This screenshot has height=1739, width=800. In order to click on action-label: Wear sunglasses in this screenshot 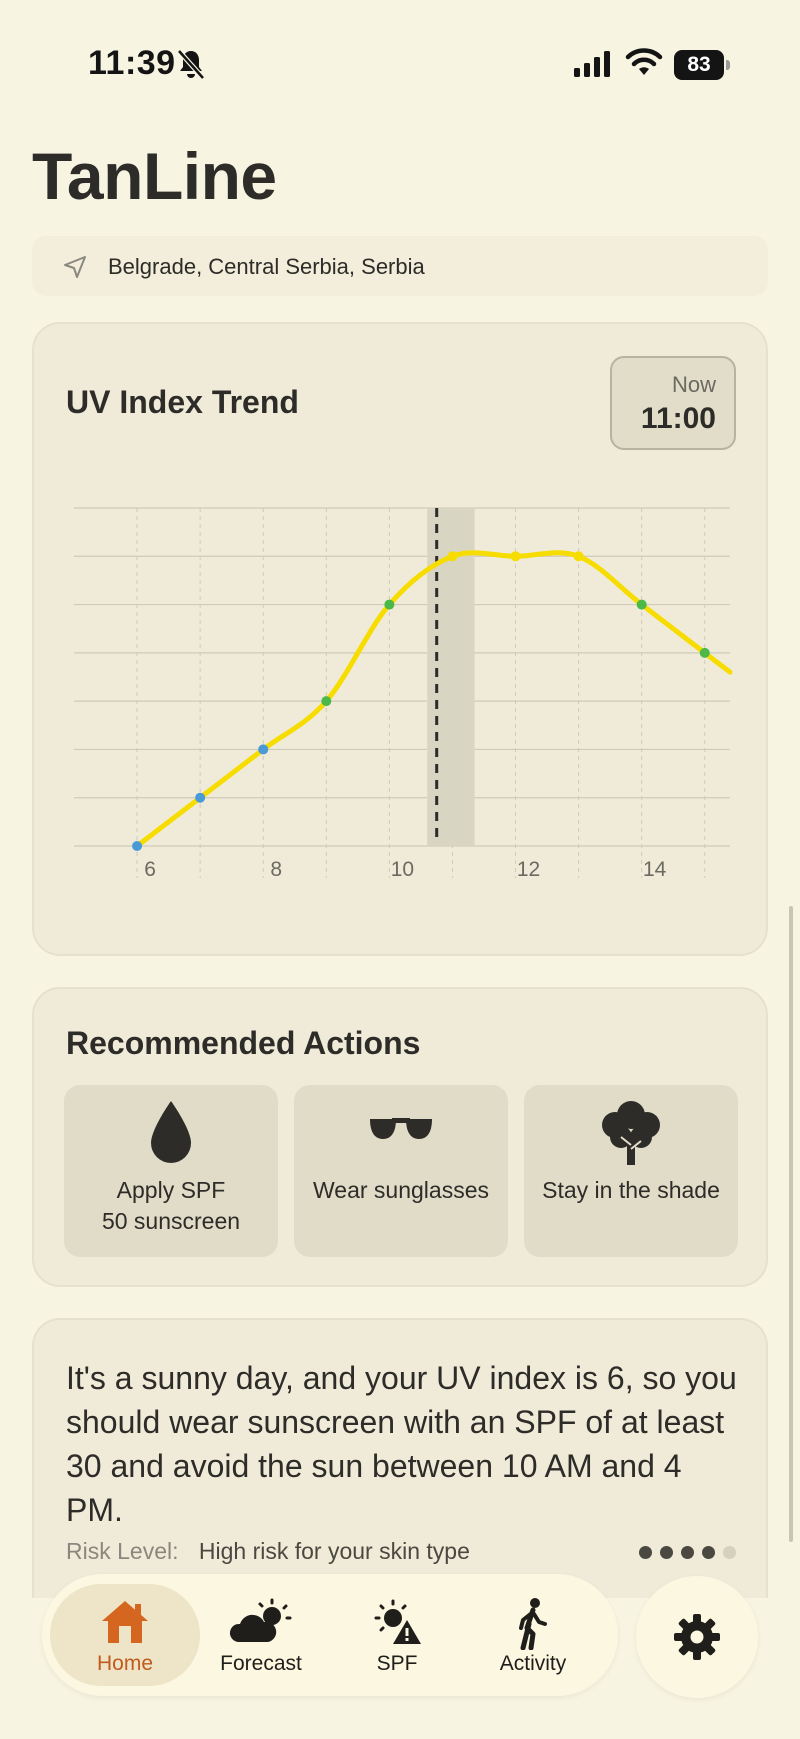, I will do `click(401, 1190)`.